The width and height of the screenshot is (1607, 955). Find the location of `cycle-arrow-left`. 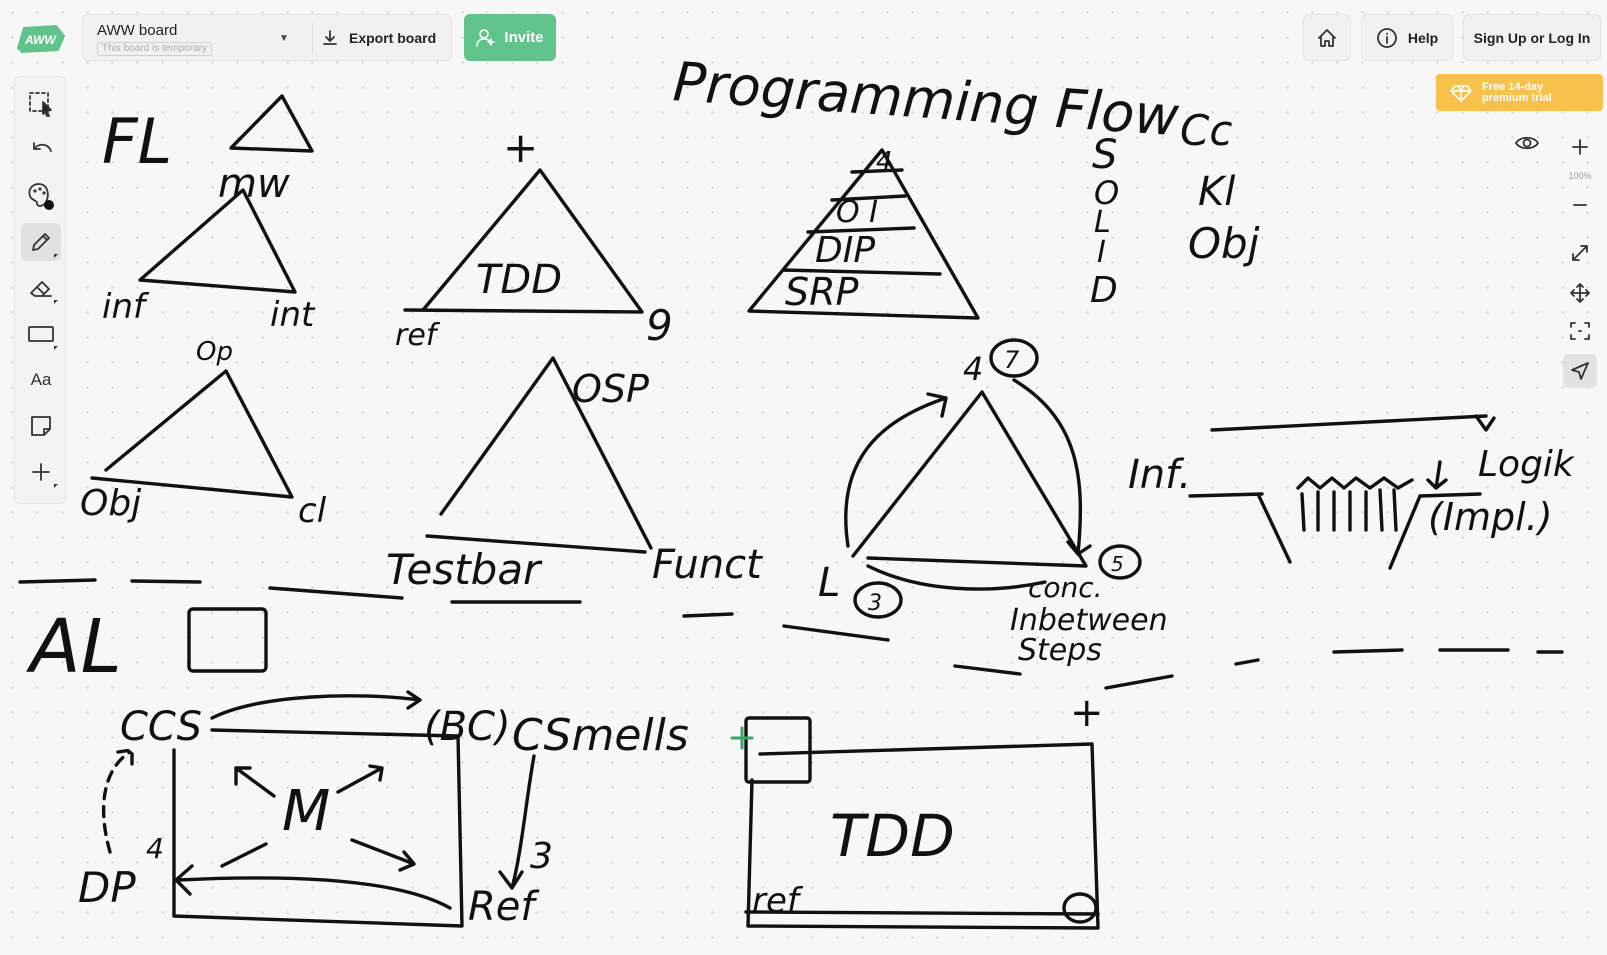

cycle-arrow-left is located at coordinates (896, 470).